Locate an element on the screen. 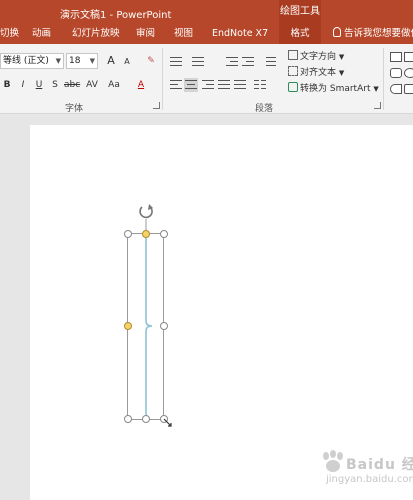 This screenshot has width=413, height=500. resize-handle-top-left is located at coordinates (128, 234).